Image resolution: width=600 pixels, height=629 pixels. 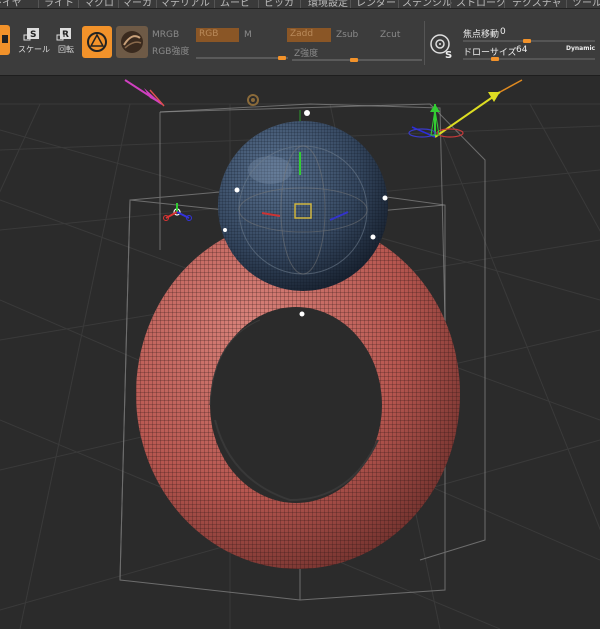 I want to click on sphere-mode-button, so click(x=132, y=42).